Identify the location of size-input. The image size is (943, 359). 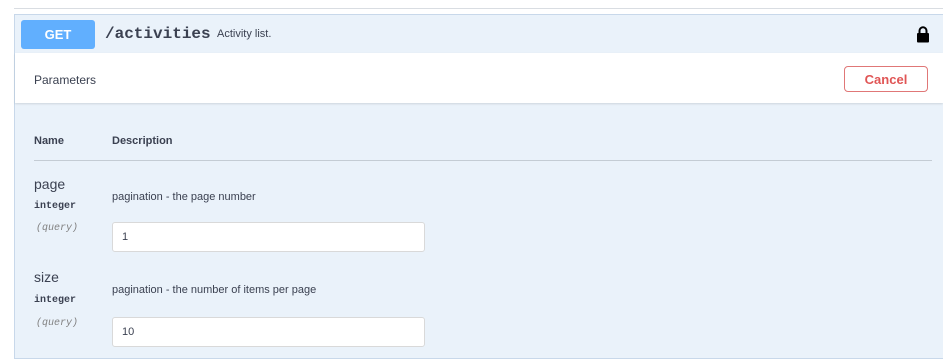
(268, 332).